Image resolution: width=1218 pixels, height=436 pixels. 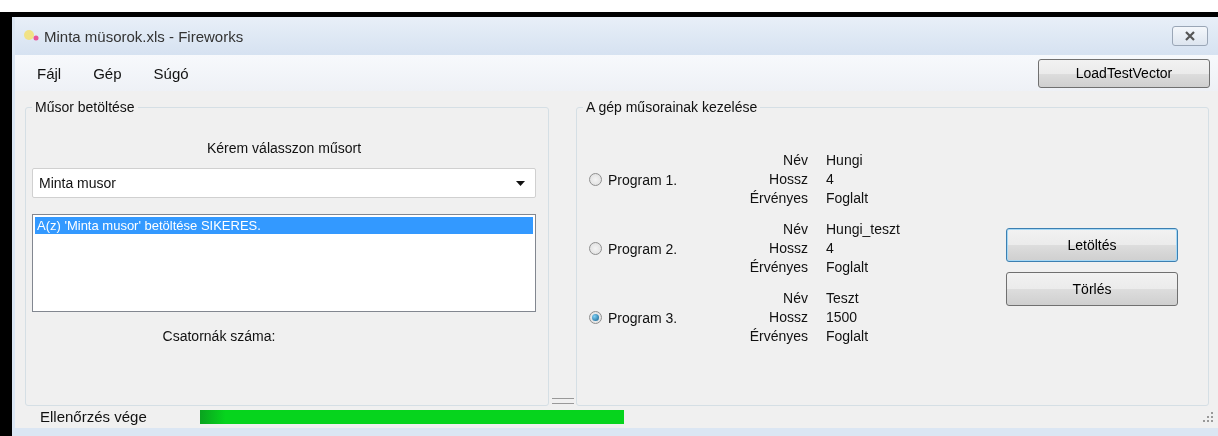 What do you see at coordinates (1124, 73) in the screenshot?
I see `load-test-vector-button: LoadTestVector` at bounding box center [1124, 73].